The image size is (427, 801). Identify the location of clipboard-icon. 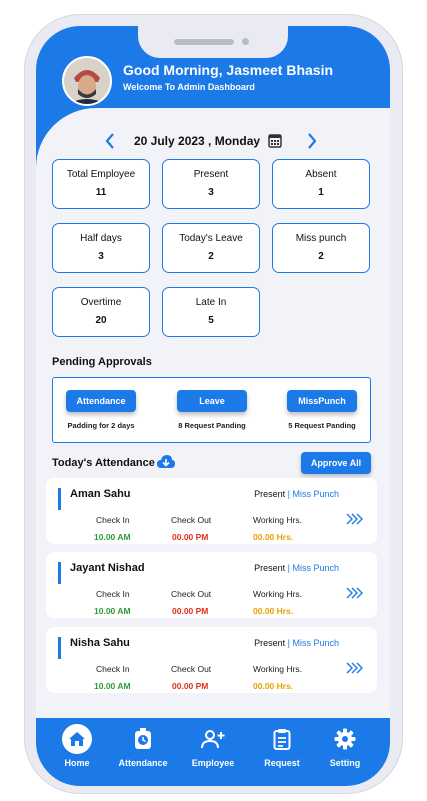
(282, 739).